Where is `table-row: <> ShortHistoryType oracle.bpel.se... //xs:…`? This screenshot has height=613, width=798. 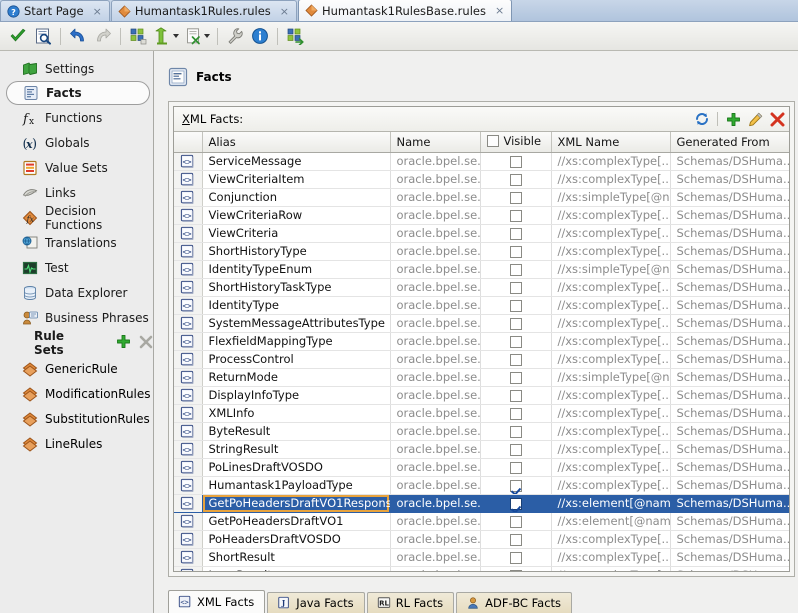
table-row: <> ShortHistoryType oracle.bpel.se... //xs:… is located at coordinates (481, 251).